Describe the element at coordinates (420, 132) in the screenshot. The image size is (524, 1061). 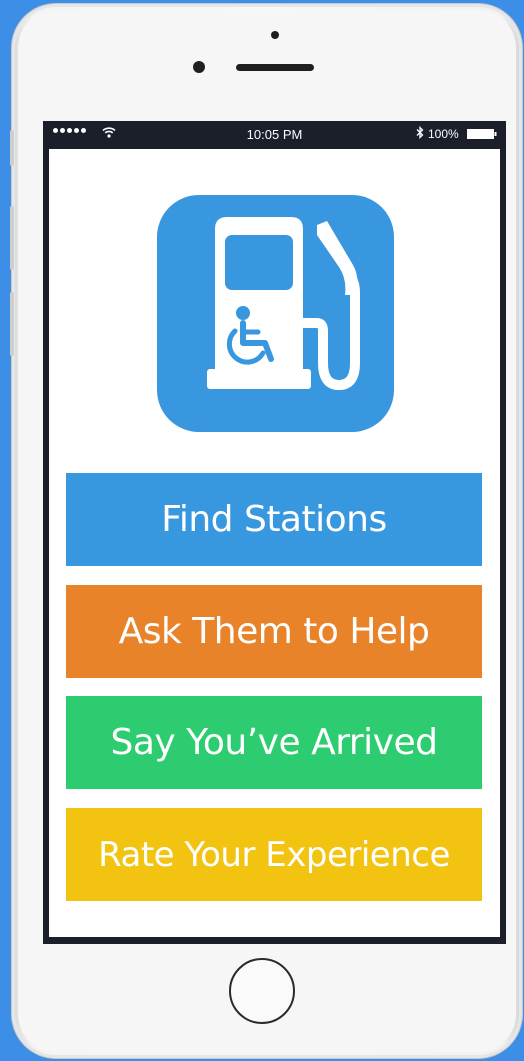
I see `bluetooth-icon` at that location.